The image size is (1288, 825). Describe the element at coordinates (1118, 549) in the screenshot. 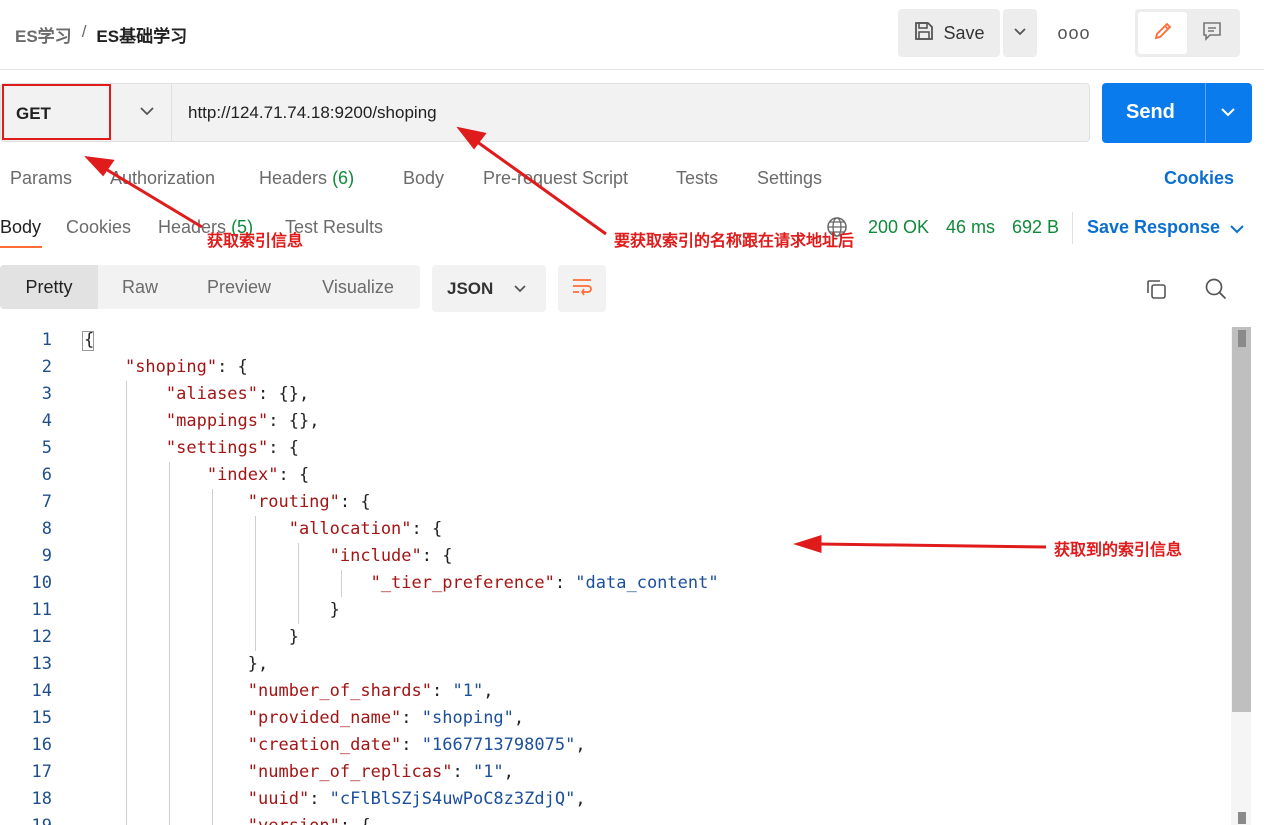

I see `annotation-got-index-info: 获取到的索引信息` at that location.